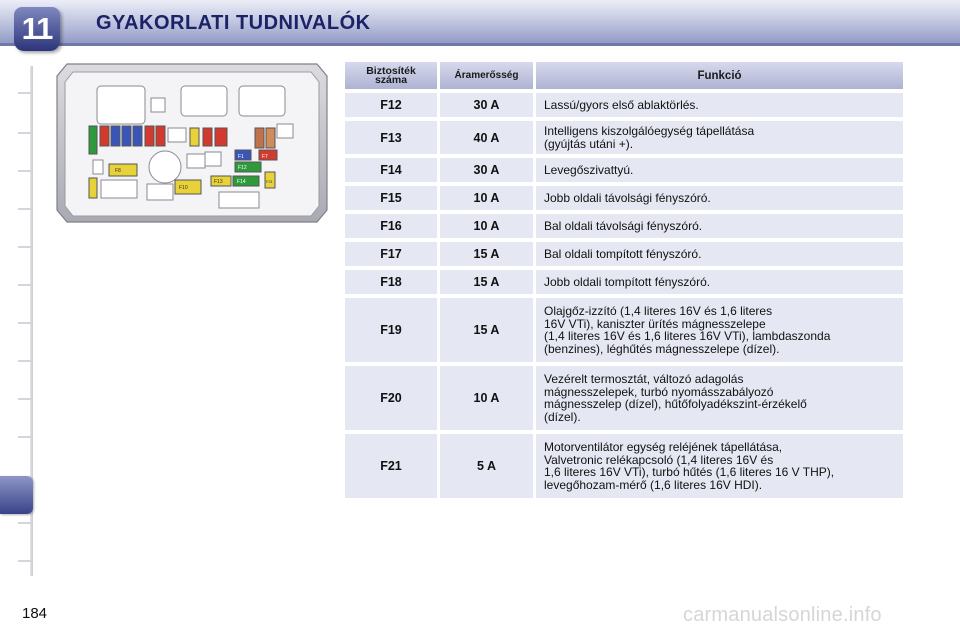 The width and height of the screenshot is (960, 640). I want to click on function-line: Bal oldali tompított fényszóró., so click(623, 253).